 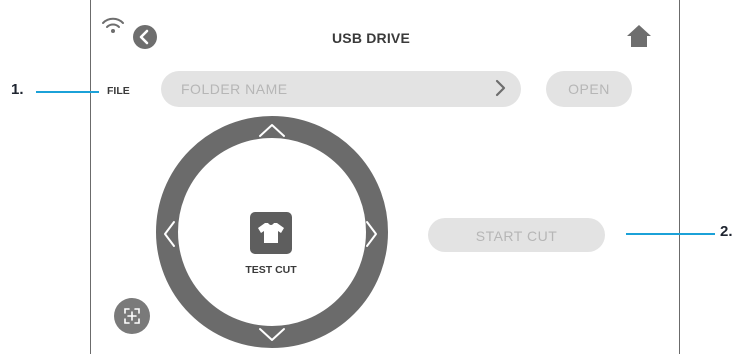 I want to click on crosshair-frame-icon, so click(x=132, y=316).